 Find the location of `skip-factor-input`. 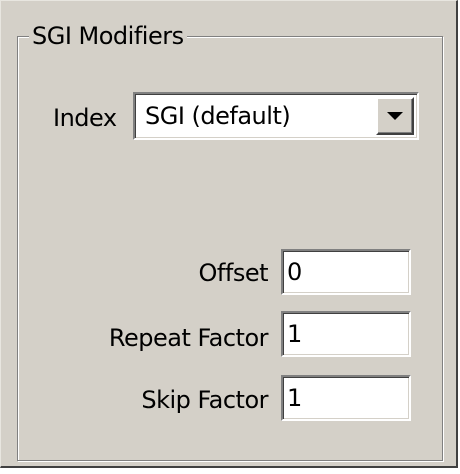

skip-factor-input is located at coordinates (342, 398).